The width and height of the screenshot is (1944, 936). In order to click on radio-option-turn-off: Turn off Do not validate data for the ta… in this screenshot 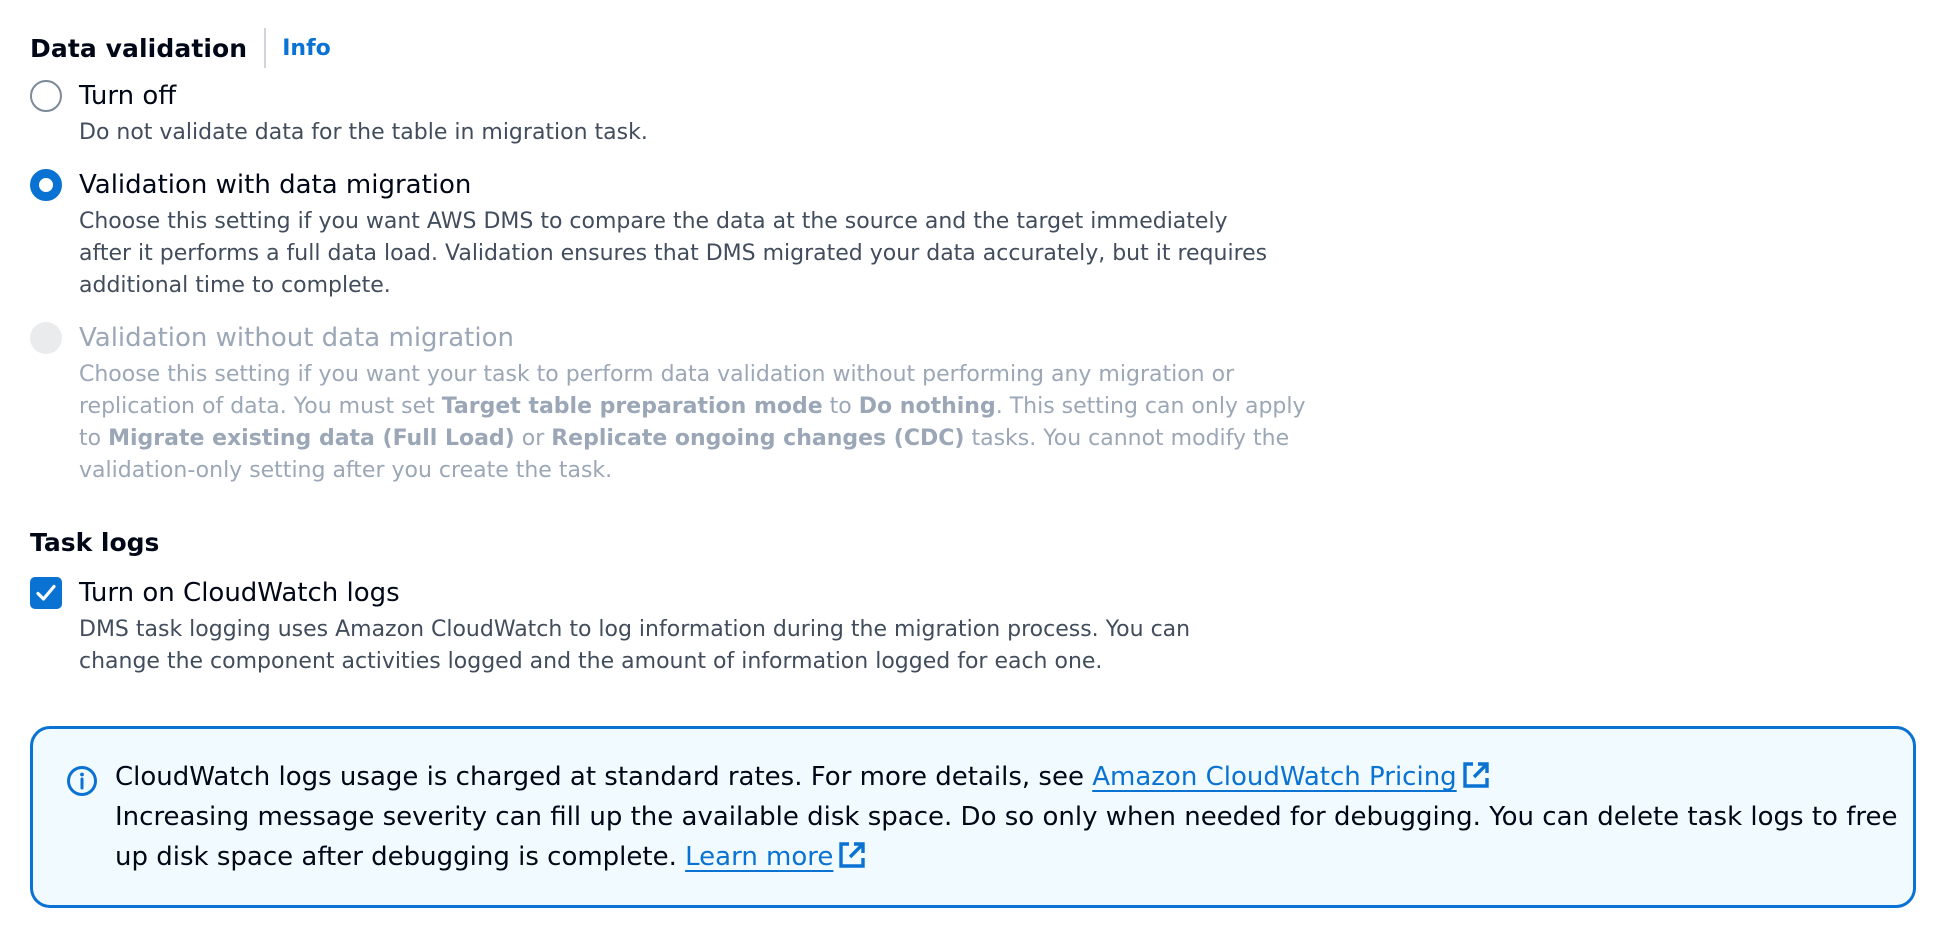, I will do `click(660, 112)`.